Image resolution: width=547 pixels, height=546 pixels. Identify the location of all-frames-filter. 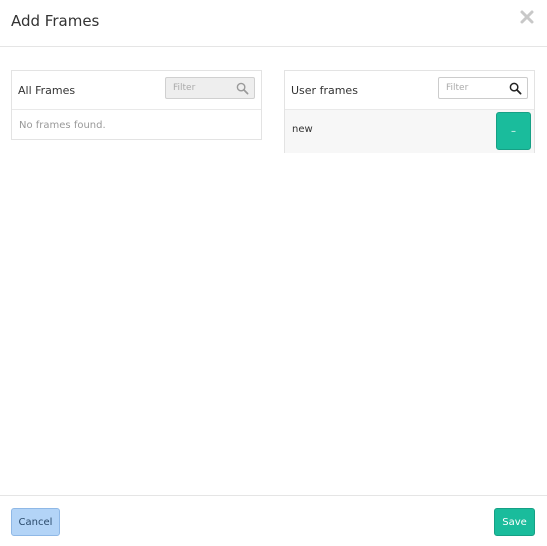
(210, 88).